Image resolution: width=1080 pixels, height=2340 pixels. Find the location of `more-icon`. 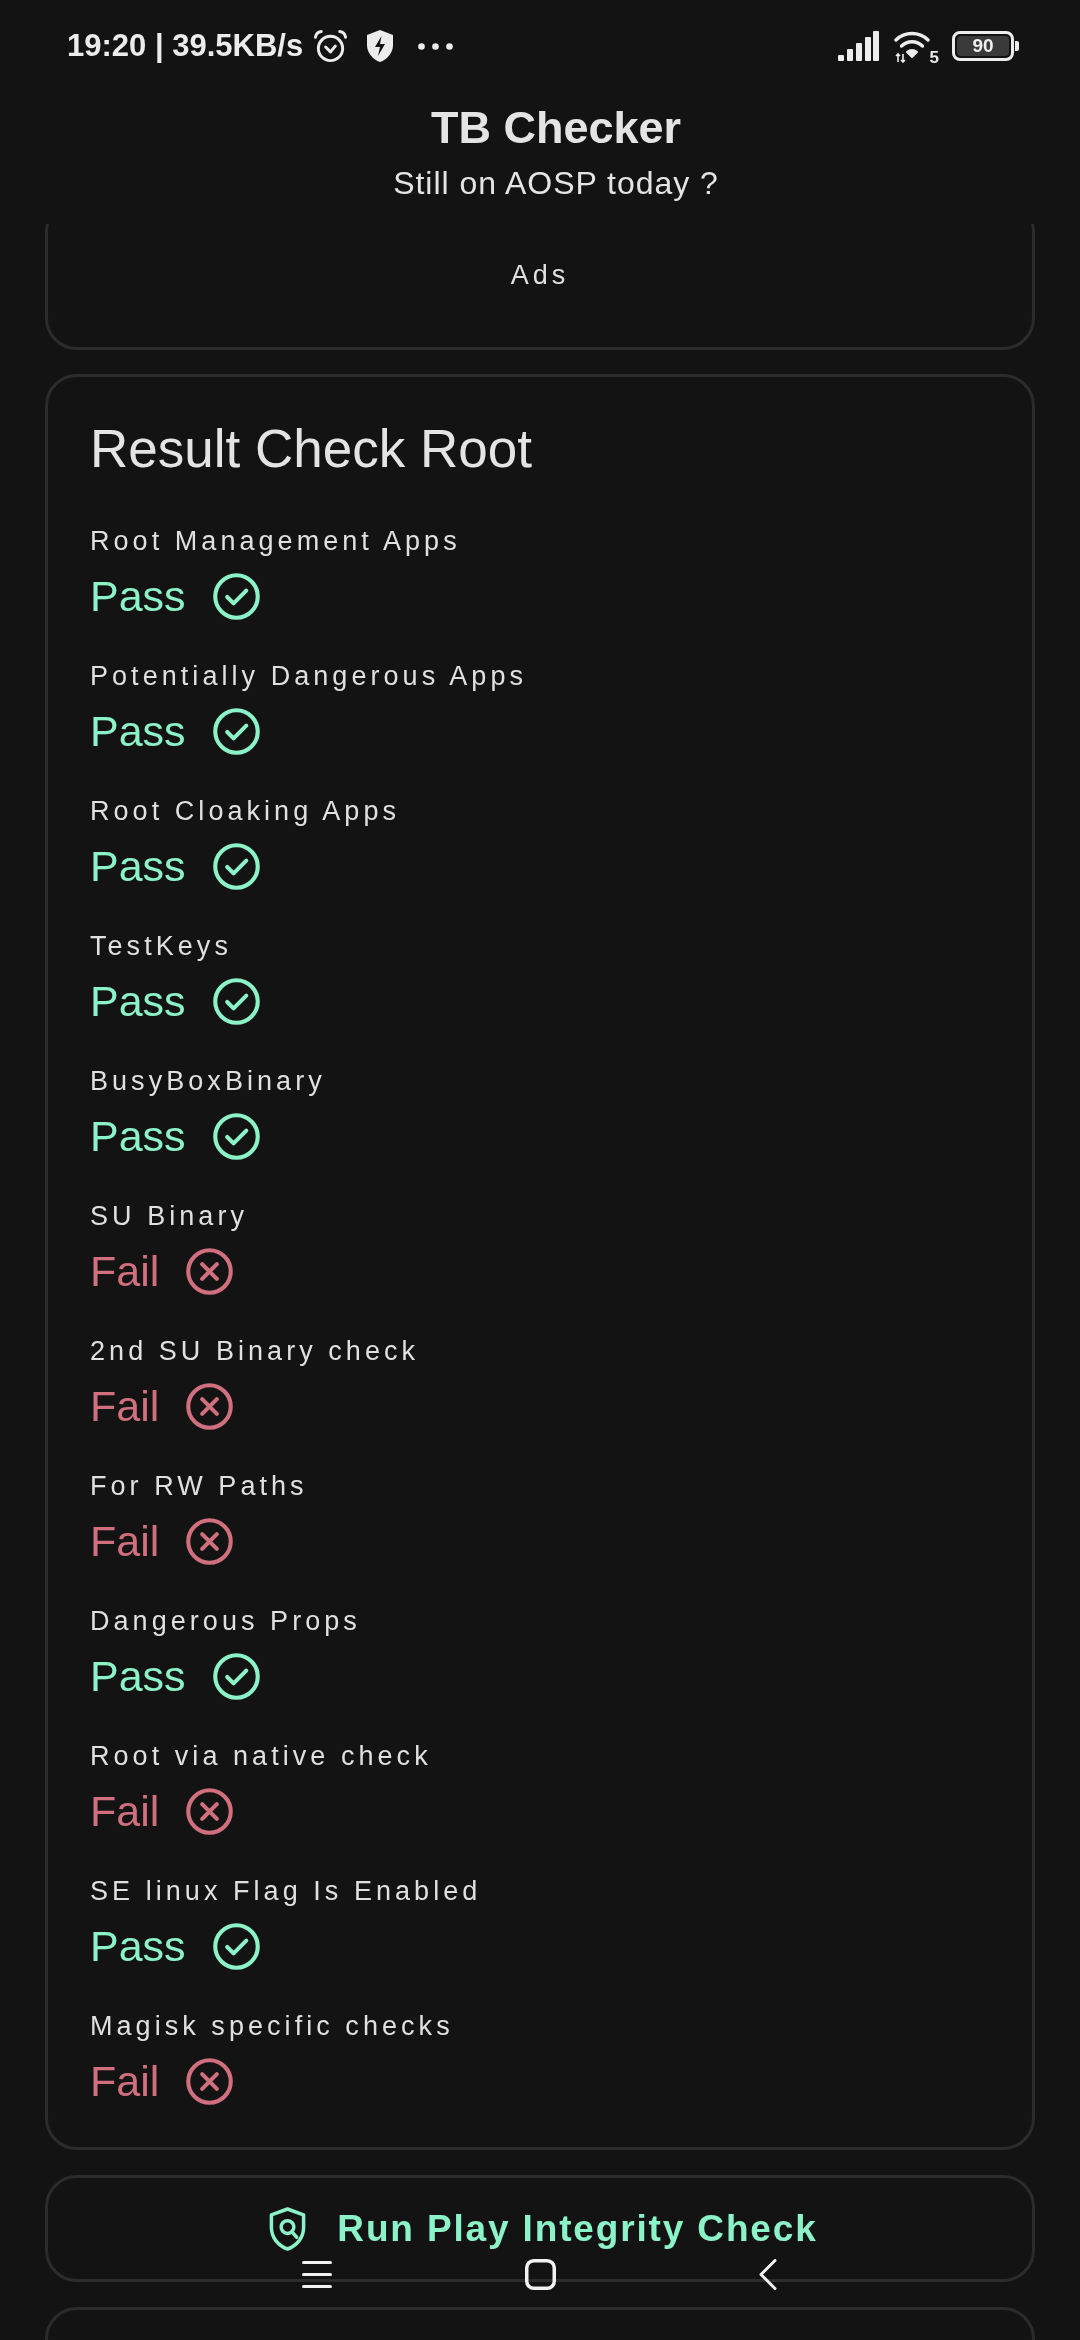

more-icon is located at coordinates (436, 46).